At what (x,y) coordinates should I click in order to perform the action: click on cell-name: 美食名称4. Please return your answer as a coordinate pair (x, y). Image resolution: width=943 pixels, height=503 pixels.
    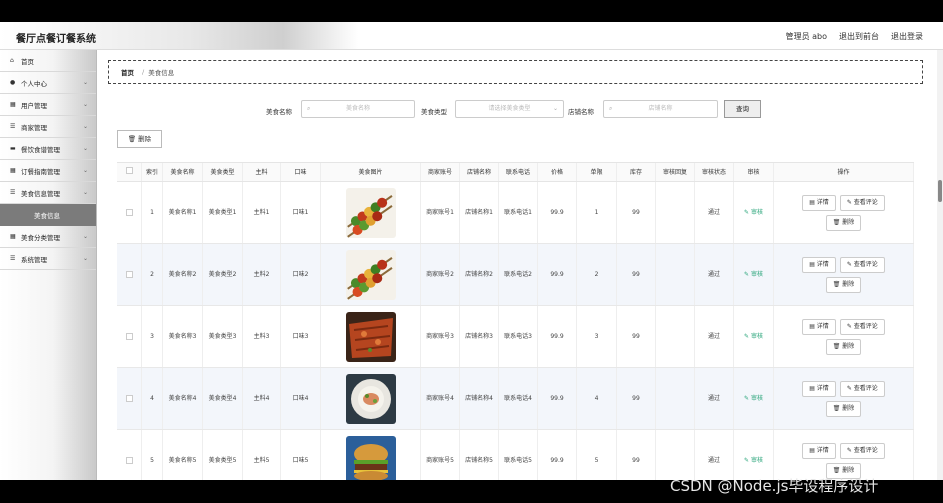
    Looking at the image, I should click on (183, 398).